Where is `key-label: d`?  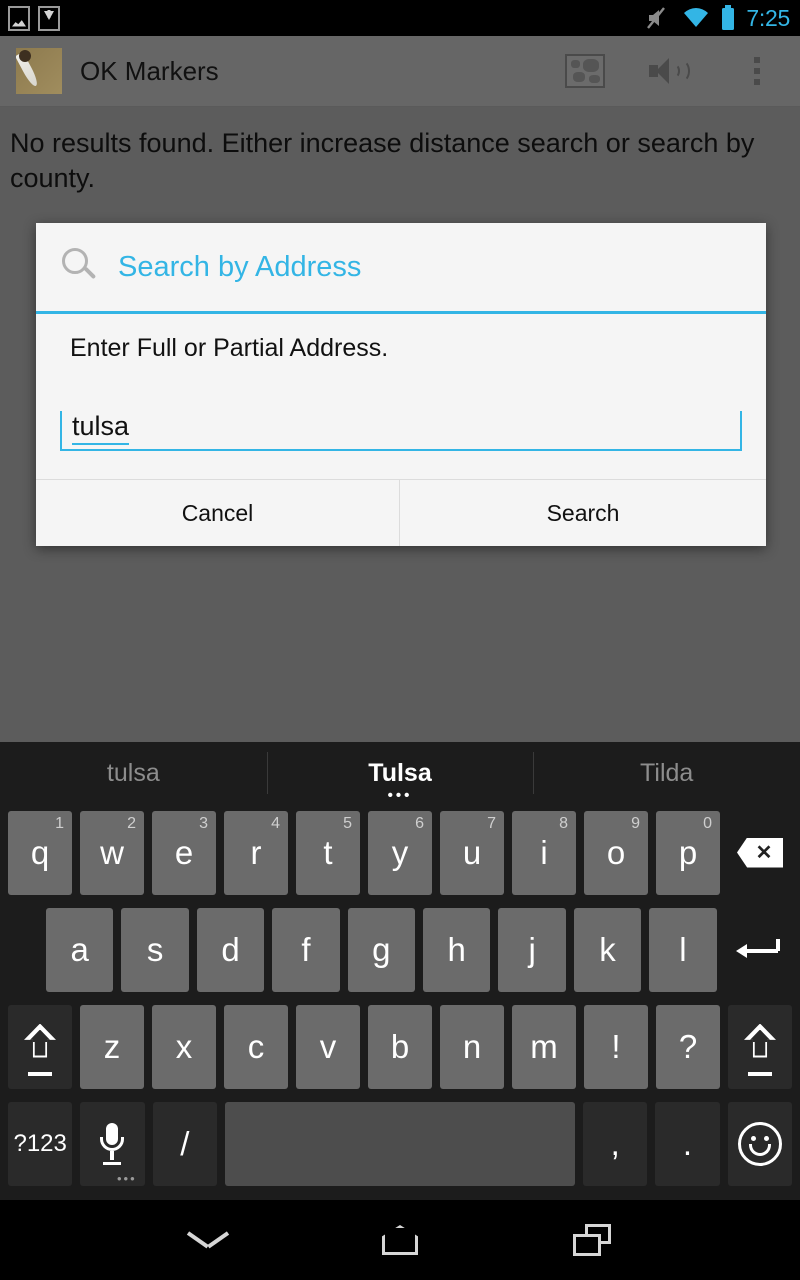
key-label: d is located at coordinates (230, 949).